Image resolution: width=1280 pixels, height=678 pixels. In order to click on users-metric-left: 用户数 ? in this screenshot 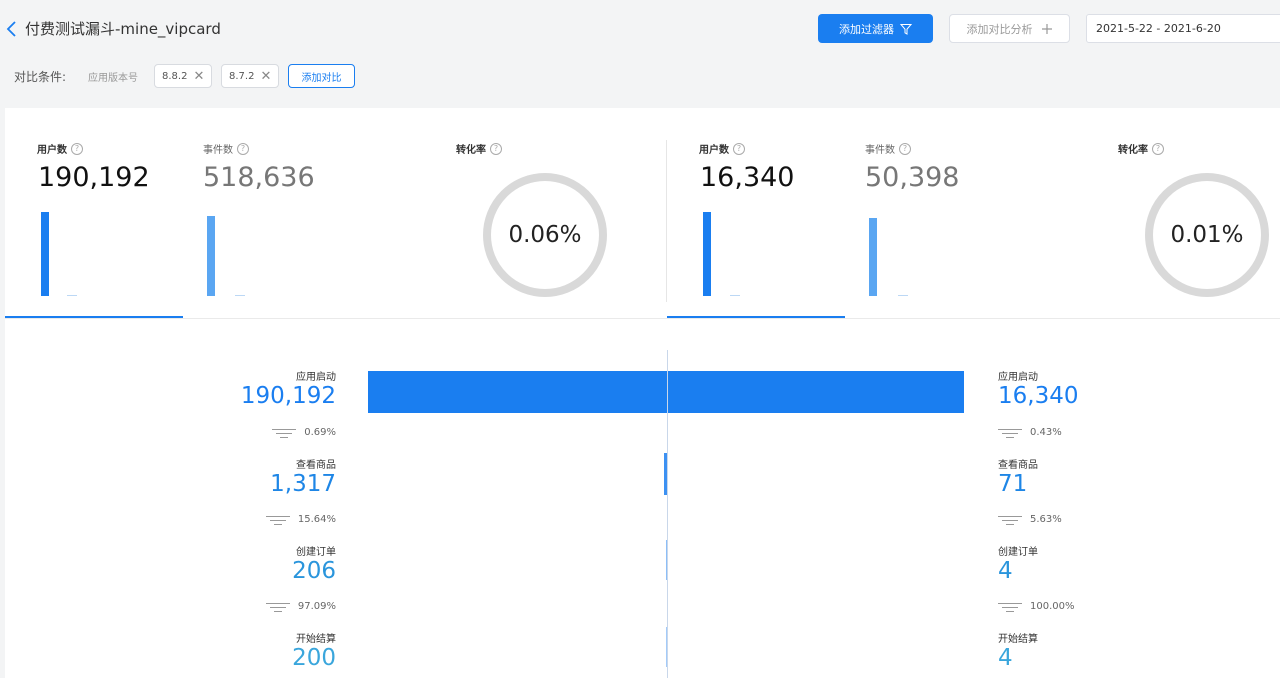, I will do `click(60, 148)`.